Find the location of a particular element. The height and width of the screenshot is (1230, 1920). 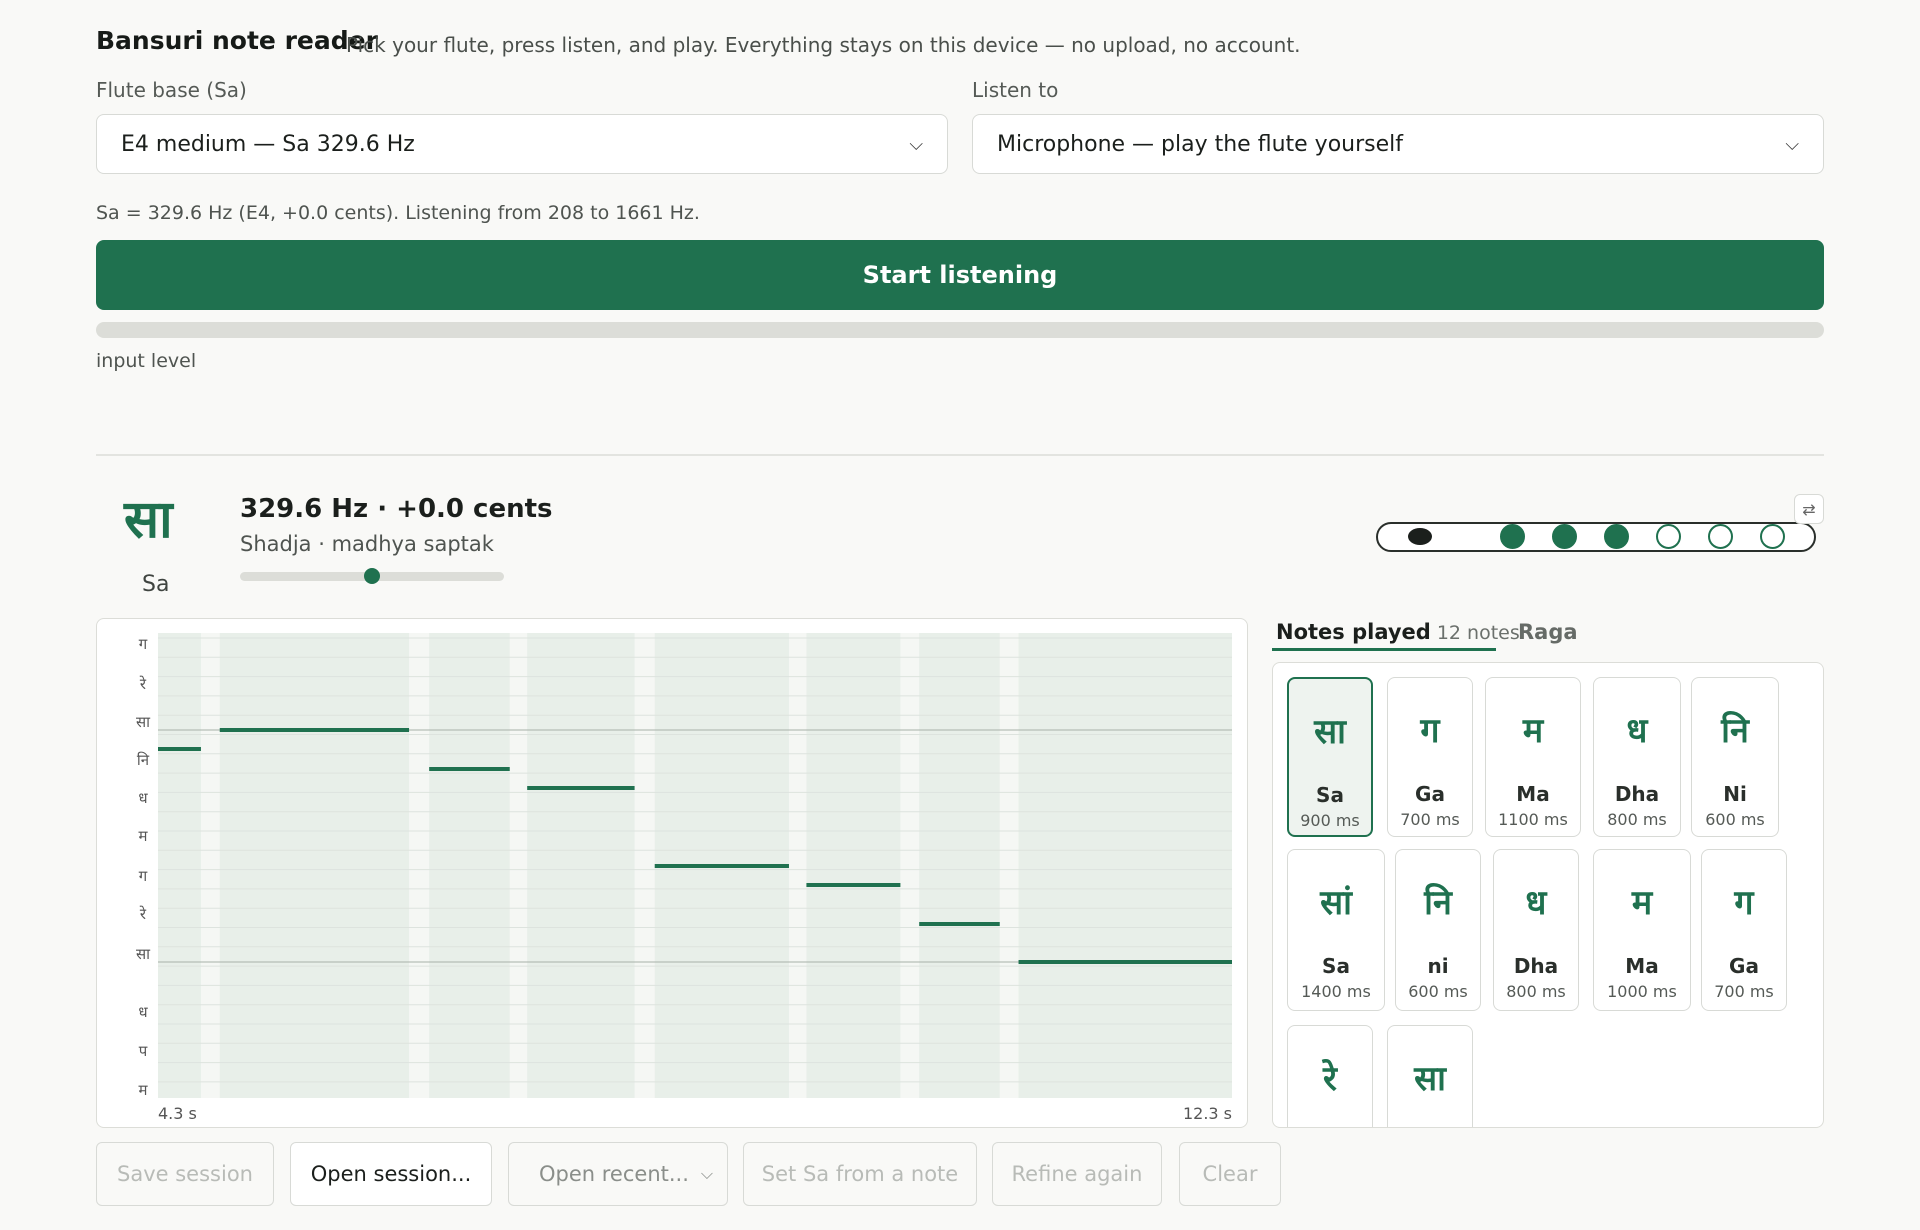

flute-base-label: Flute base (Sa) is located at coordinates (171, 90).